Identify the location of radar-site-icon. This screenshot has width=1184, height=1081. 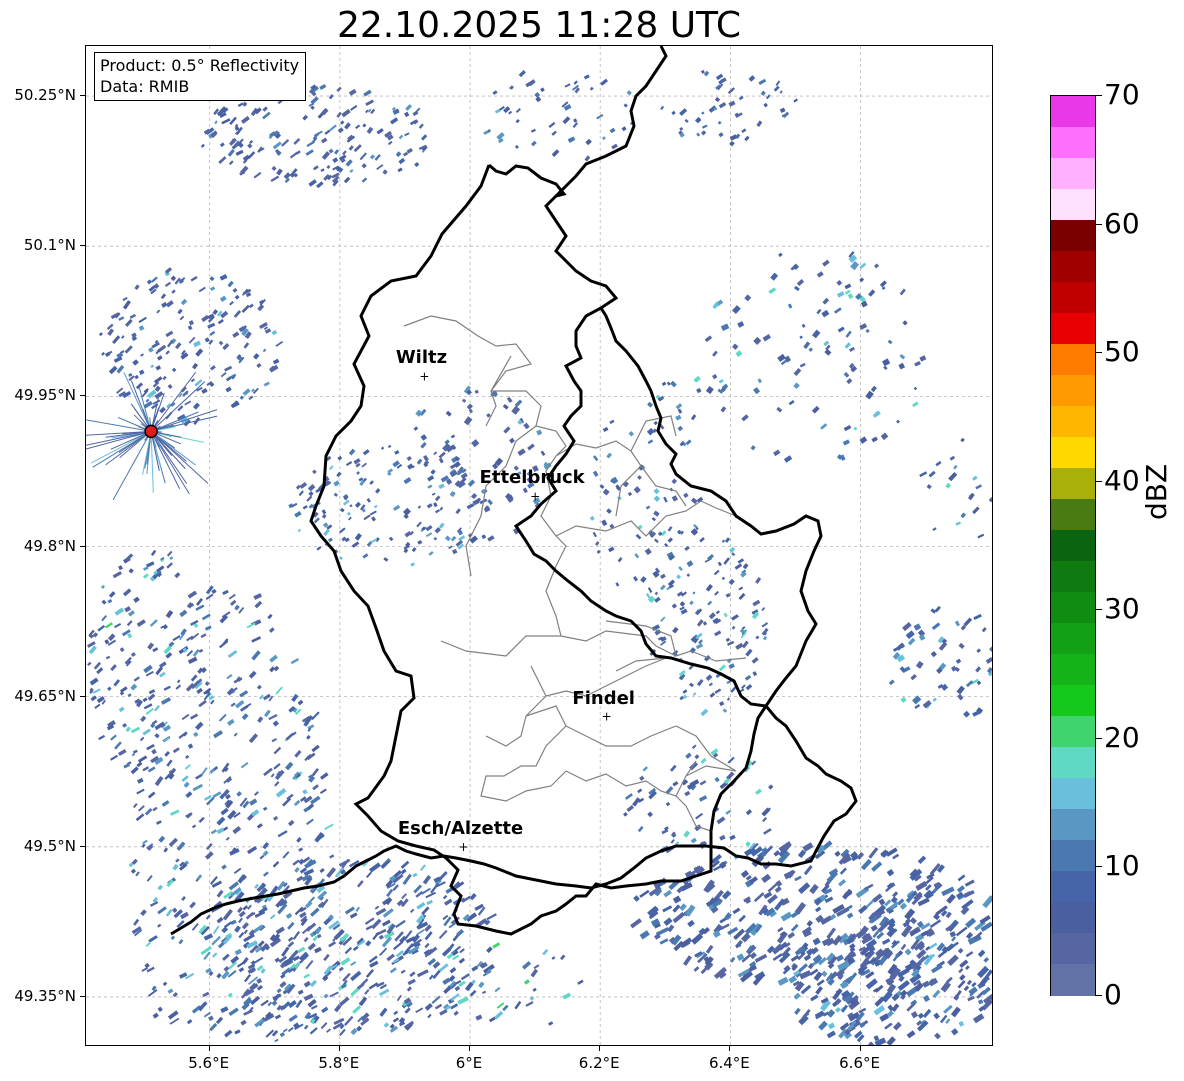
(151, 431).